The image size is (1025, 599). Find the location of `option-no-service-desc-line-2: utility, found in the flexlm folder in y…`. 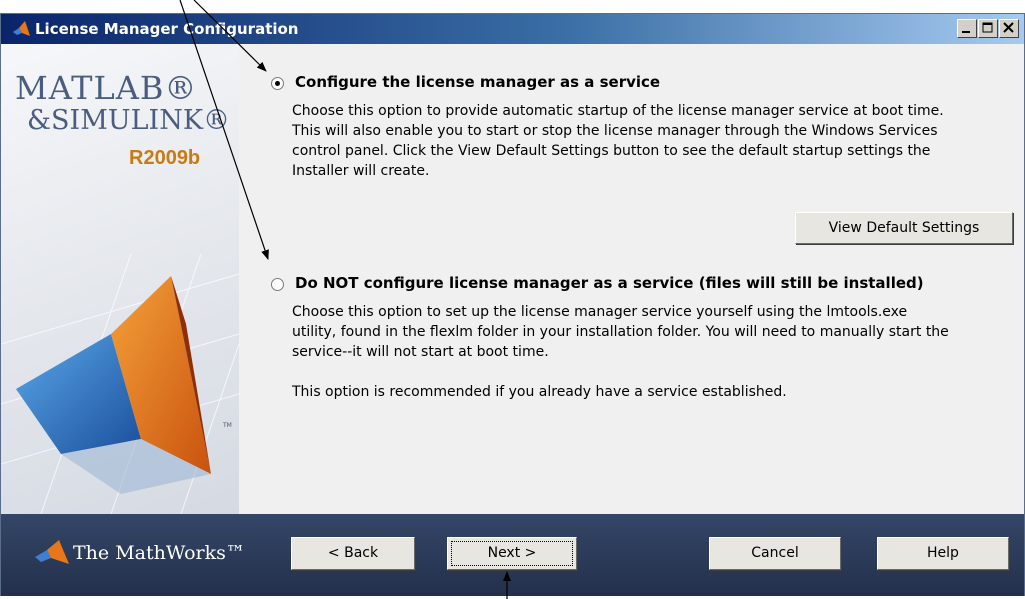

option-no-service-desc-line-2: utility, found in the flexlm folder in y… is located at coordinates (620, 332).